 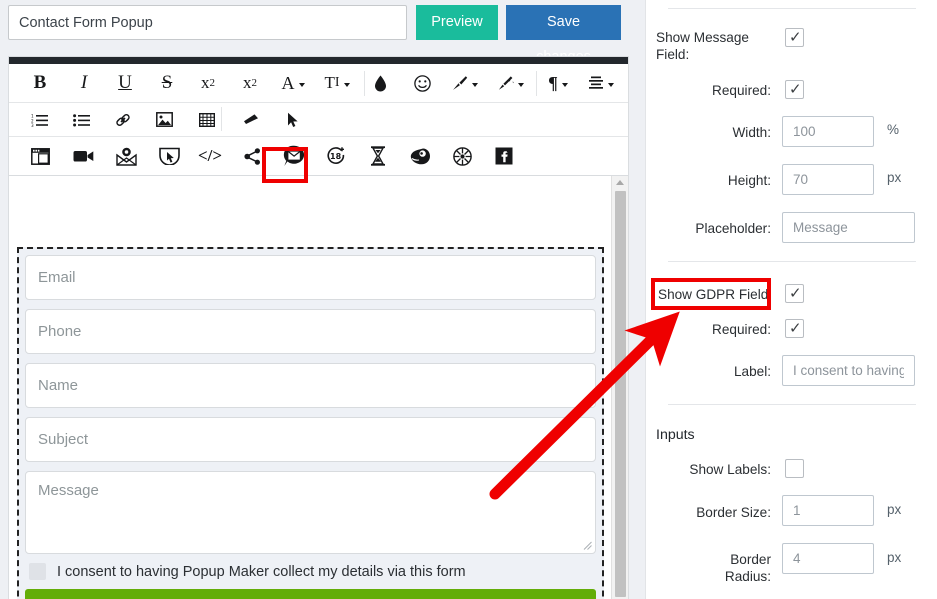 I want to click on insert-video-icon, so click(x=83, y=156).